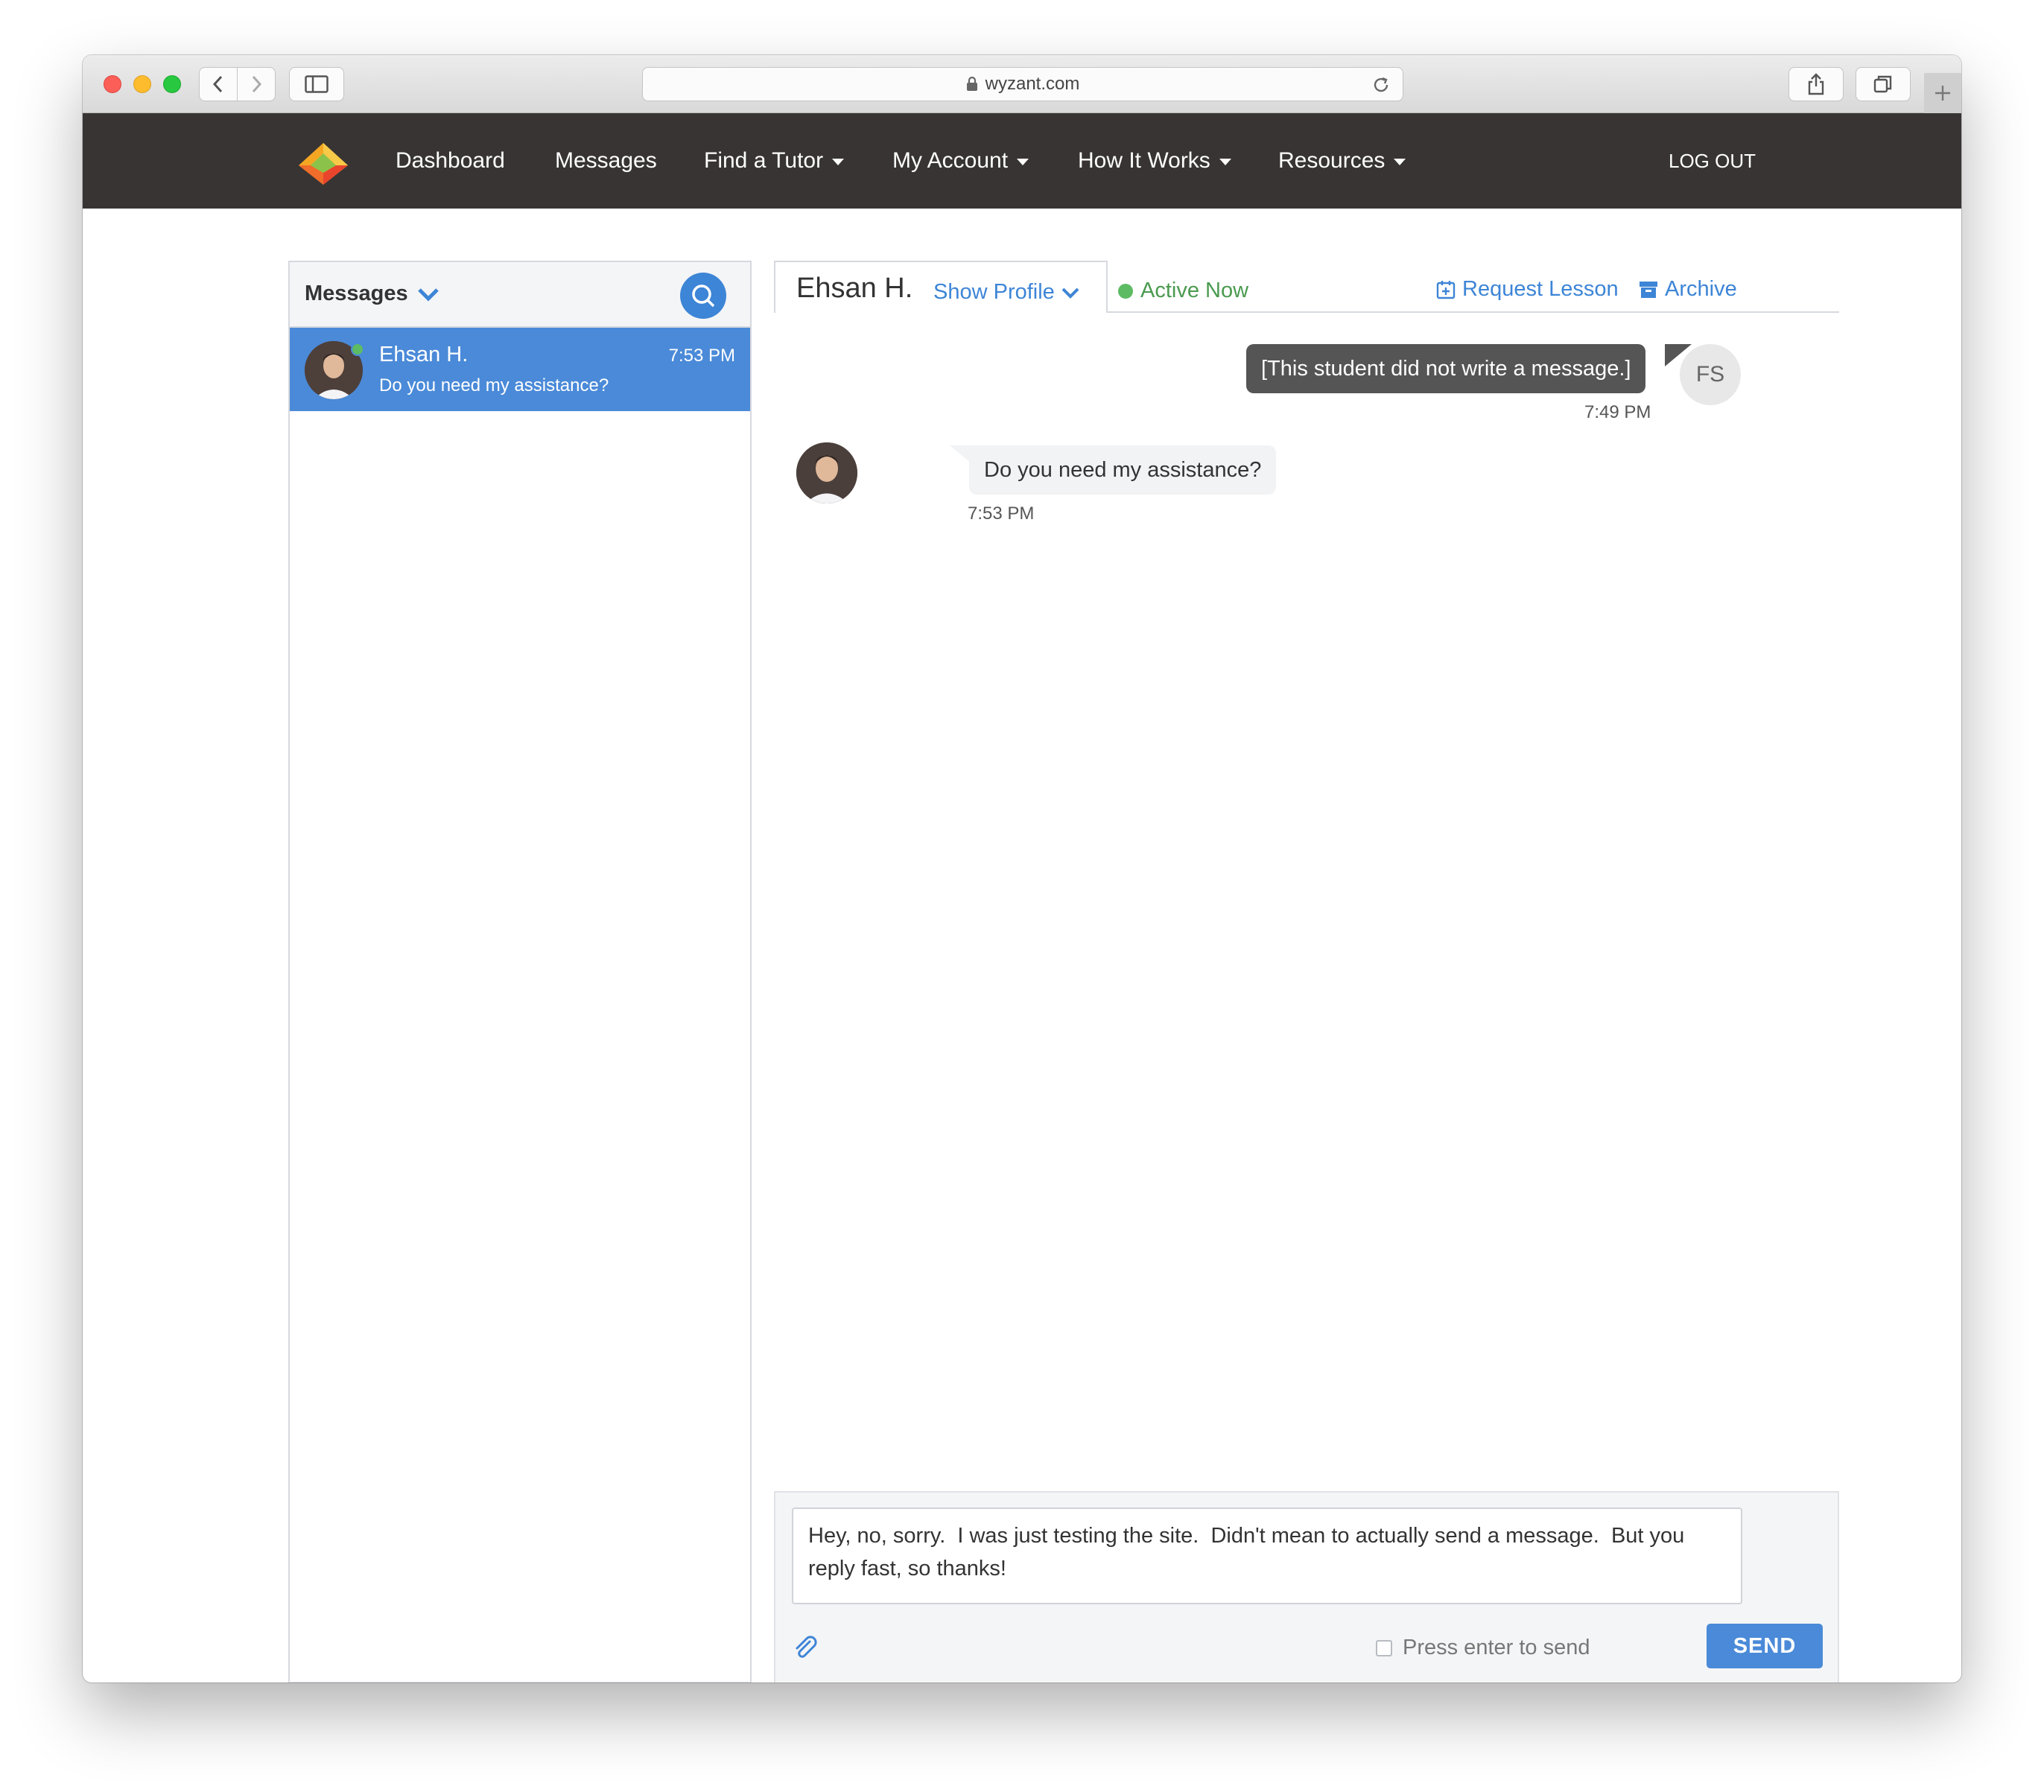 The image size is (2044, 1792). I want to click on nav-resources: Resources, so click(1342, 161).